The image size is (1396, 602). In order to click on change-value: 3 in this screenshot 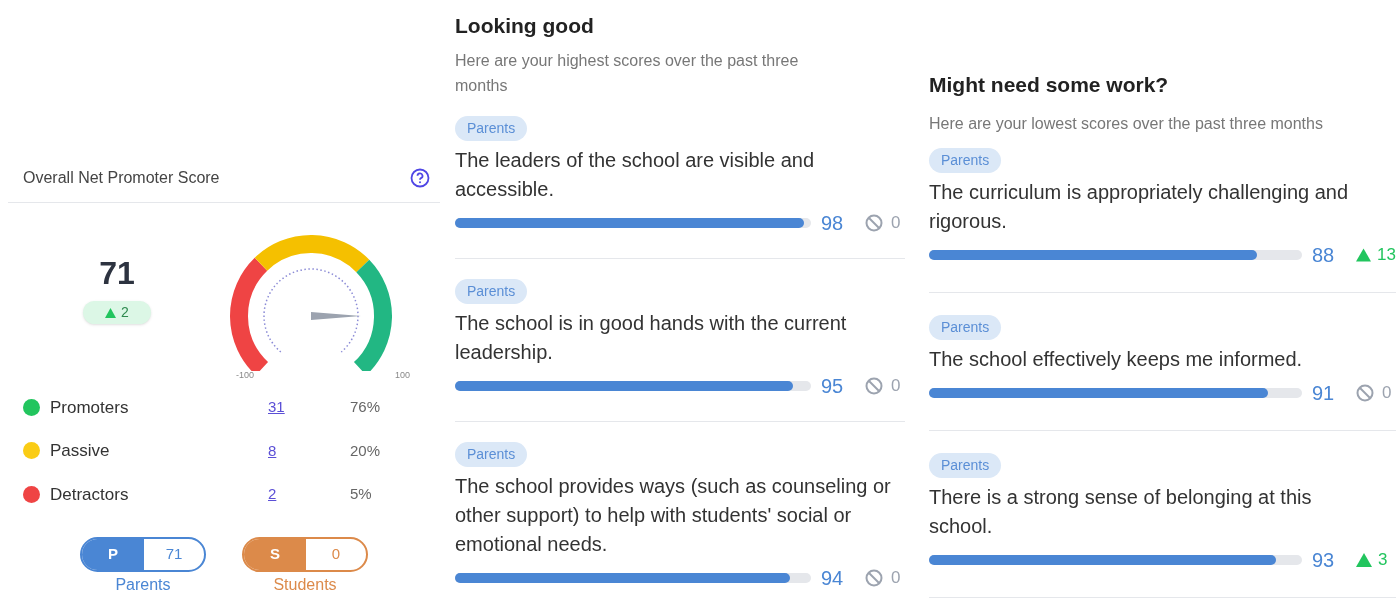, I will do `click(1383, 559)`.